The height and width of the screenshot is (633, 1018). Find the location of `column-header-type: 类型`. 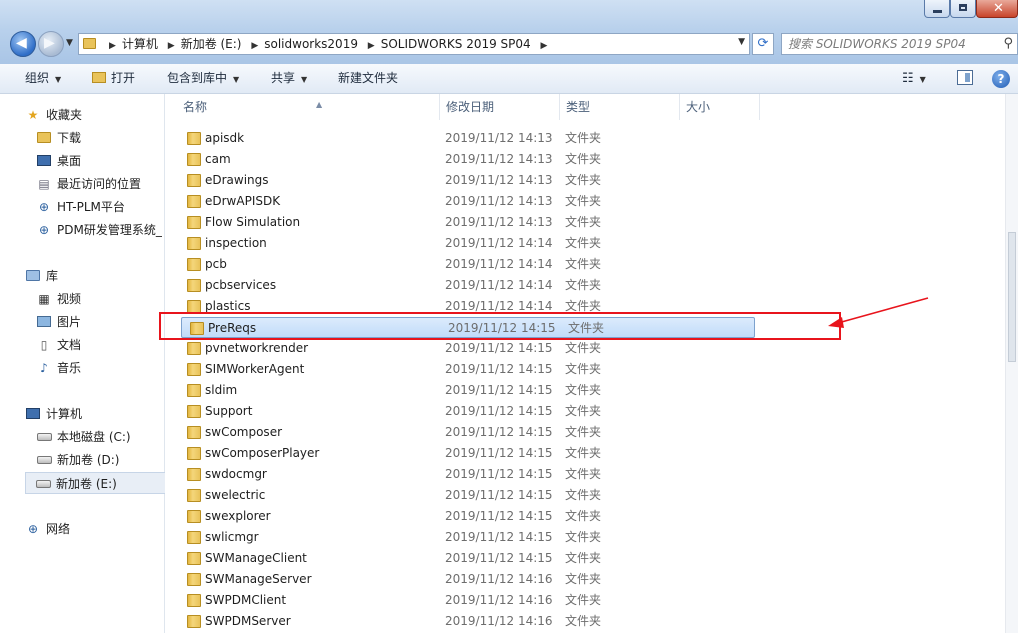

column-header-type: 类型 is located at coordinates (620, 107).